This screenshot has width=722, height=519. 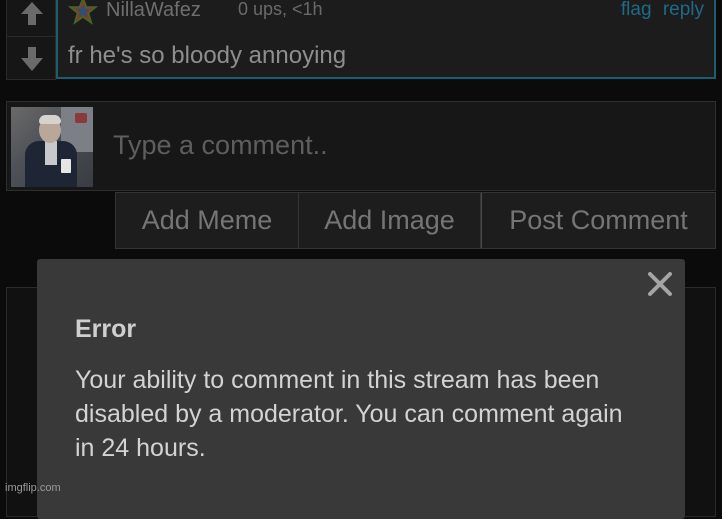 I want to click on watermark: imgflip.com, so click(x=33, y=488).